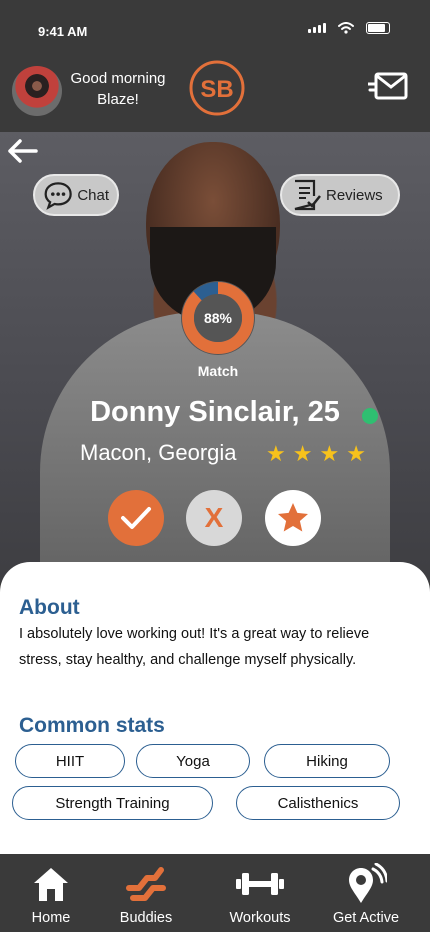 The image size is (430, 932). What do you see at coordinates (63, 31) in the screenshot?
I see `status-time: 9:41 AM` at bounding box center [63, 31].